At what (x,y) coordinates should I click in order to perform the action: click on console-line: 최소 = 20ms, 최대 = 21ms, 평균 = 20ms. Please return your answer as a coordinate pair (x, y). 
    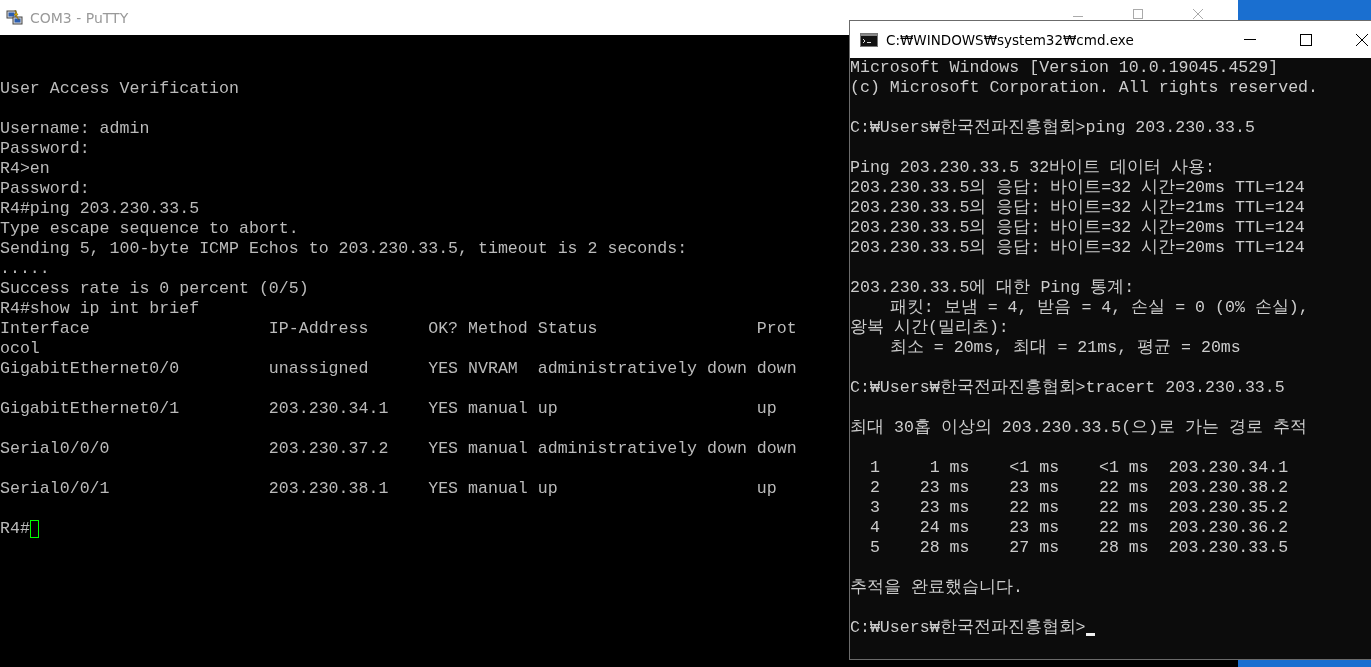
    Looking at the image, I should click on (1064, 348).